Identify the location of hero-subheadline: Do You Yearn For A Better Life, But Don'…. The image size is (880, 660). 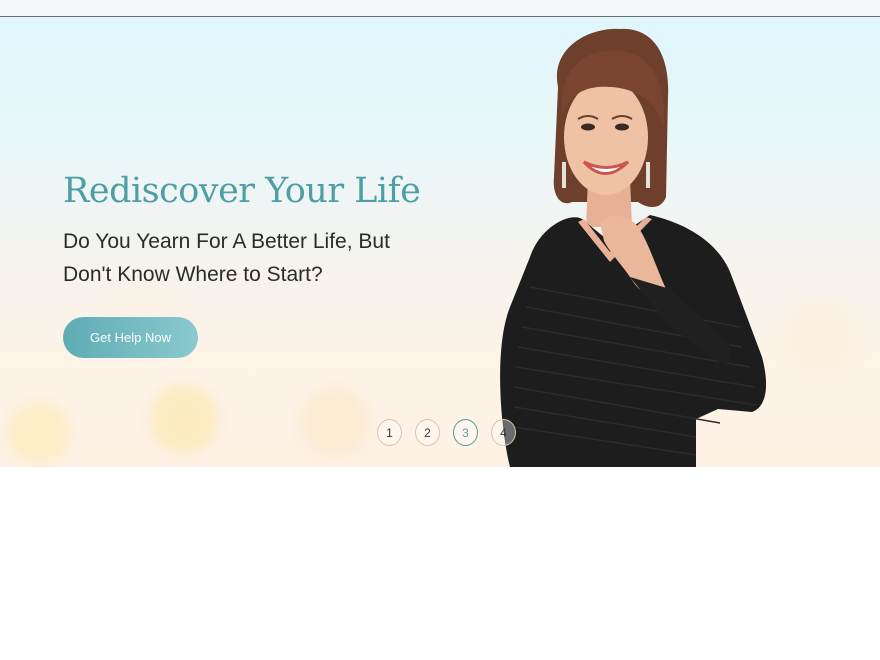
(253, 258).